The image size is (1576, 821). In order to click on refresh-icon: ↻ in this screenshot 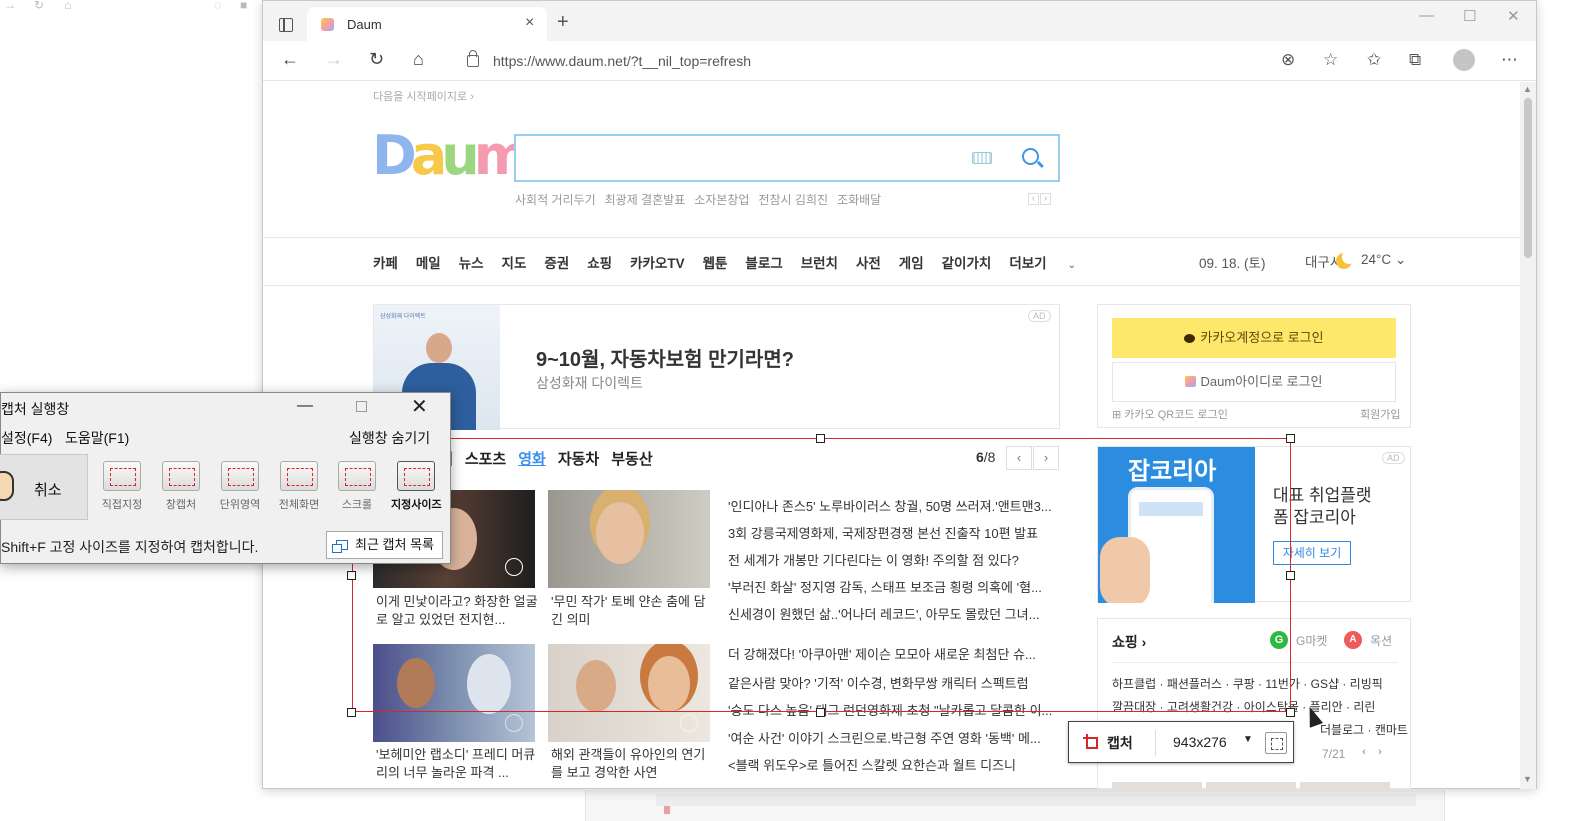, I will do `click(376, 59)`.